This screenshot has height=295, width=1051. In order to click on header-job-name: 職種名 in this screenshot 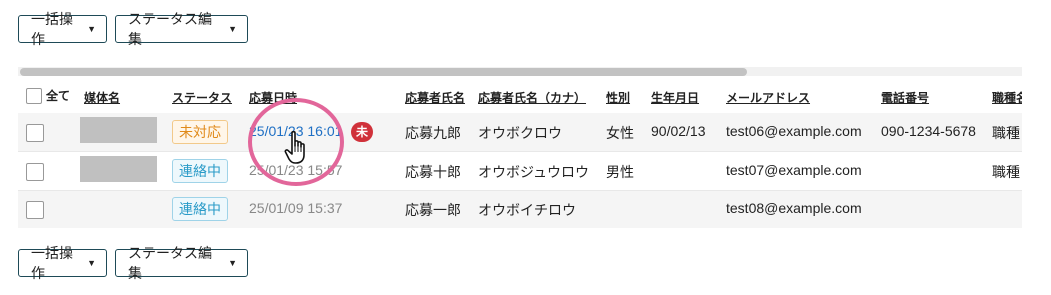, I will do `click(1007, 97)`.